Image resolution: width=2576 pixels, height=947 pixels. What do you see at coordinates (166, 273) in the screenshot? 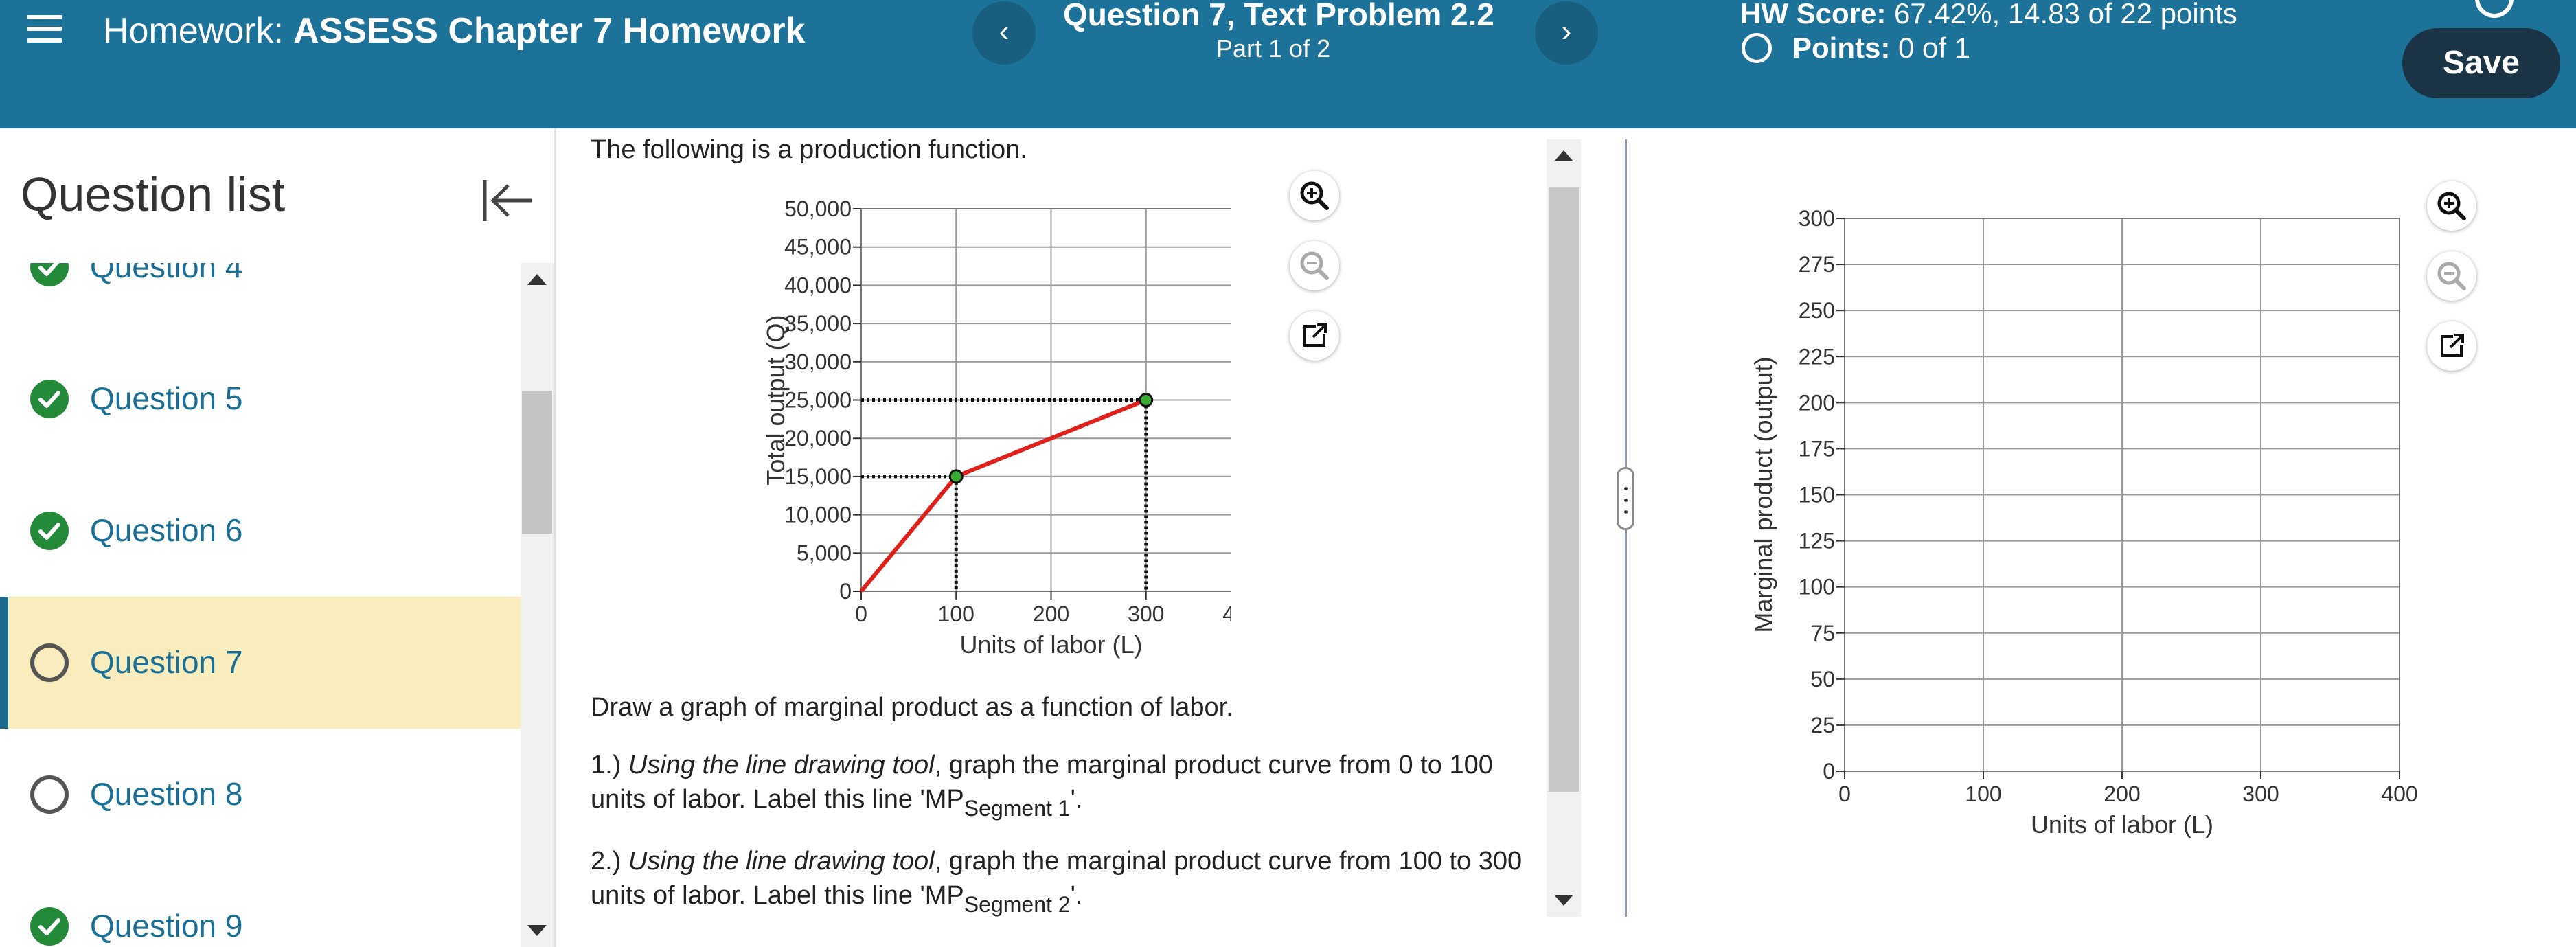
I see `question-list-item-label: Question 4` at bounding box center [166, 273].